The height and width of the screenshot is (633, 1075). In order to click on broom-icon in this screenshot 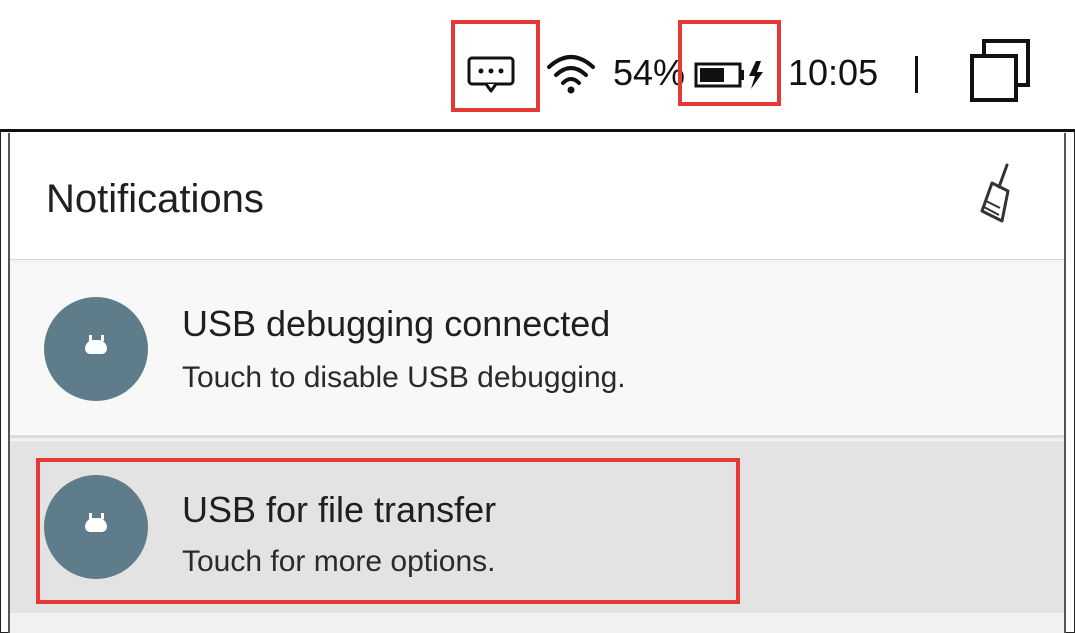, I will do `click(998, 195)`.